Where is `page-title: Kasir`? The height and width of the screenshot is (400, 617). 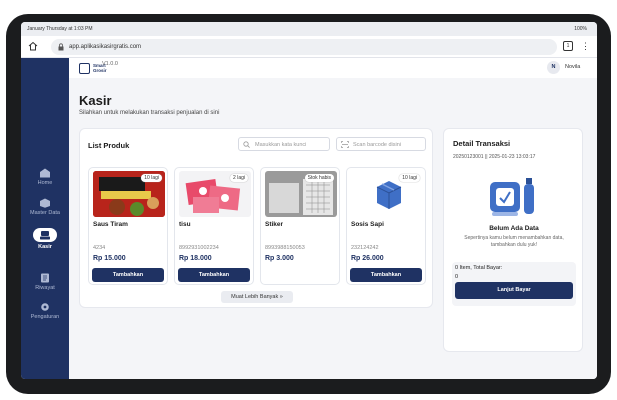 page-title: Kasir is located at coordinates (95, 100).